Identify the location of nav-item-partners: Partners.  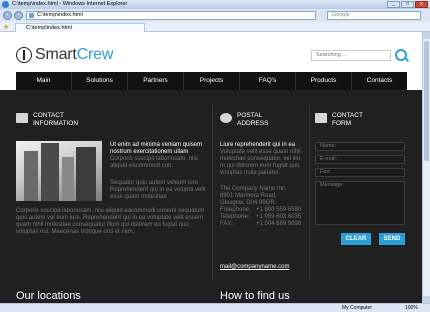
(156, 81).